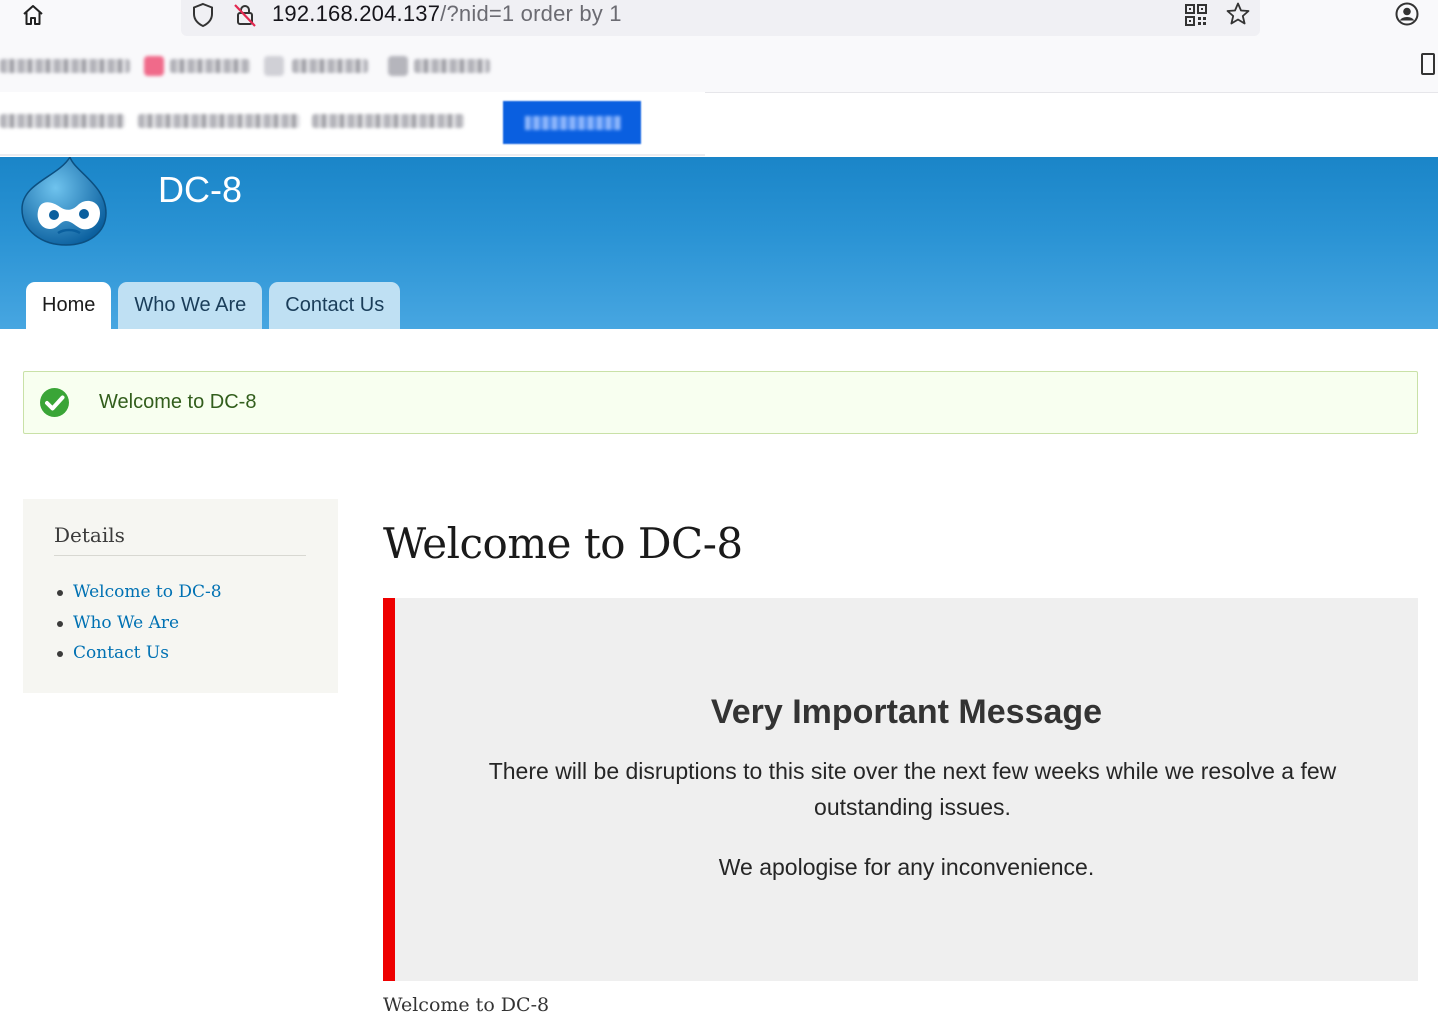  I want to click on url-path: /?nid=1 order by 1, so click(531, 13).